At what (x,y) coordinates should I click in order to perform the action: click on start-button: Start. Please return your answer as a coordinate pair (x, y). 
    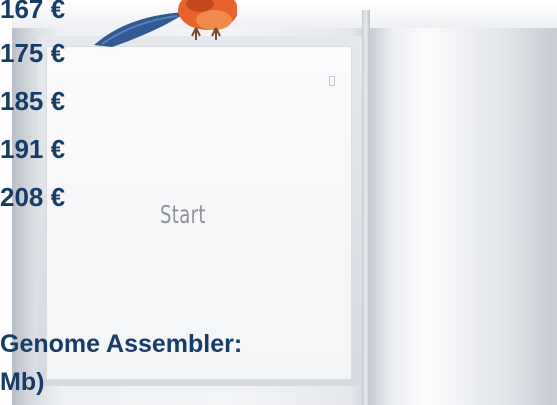
    Looking at the image, I should click on (185, 220).